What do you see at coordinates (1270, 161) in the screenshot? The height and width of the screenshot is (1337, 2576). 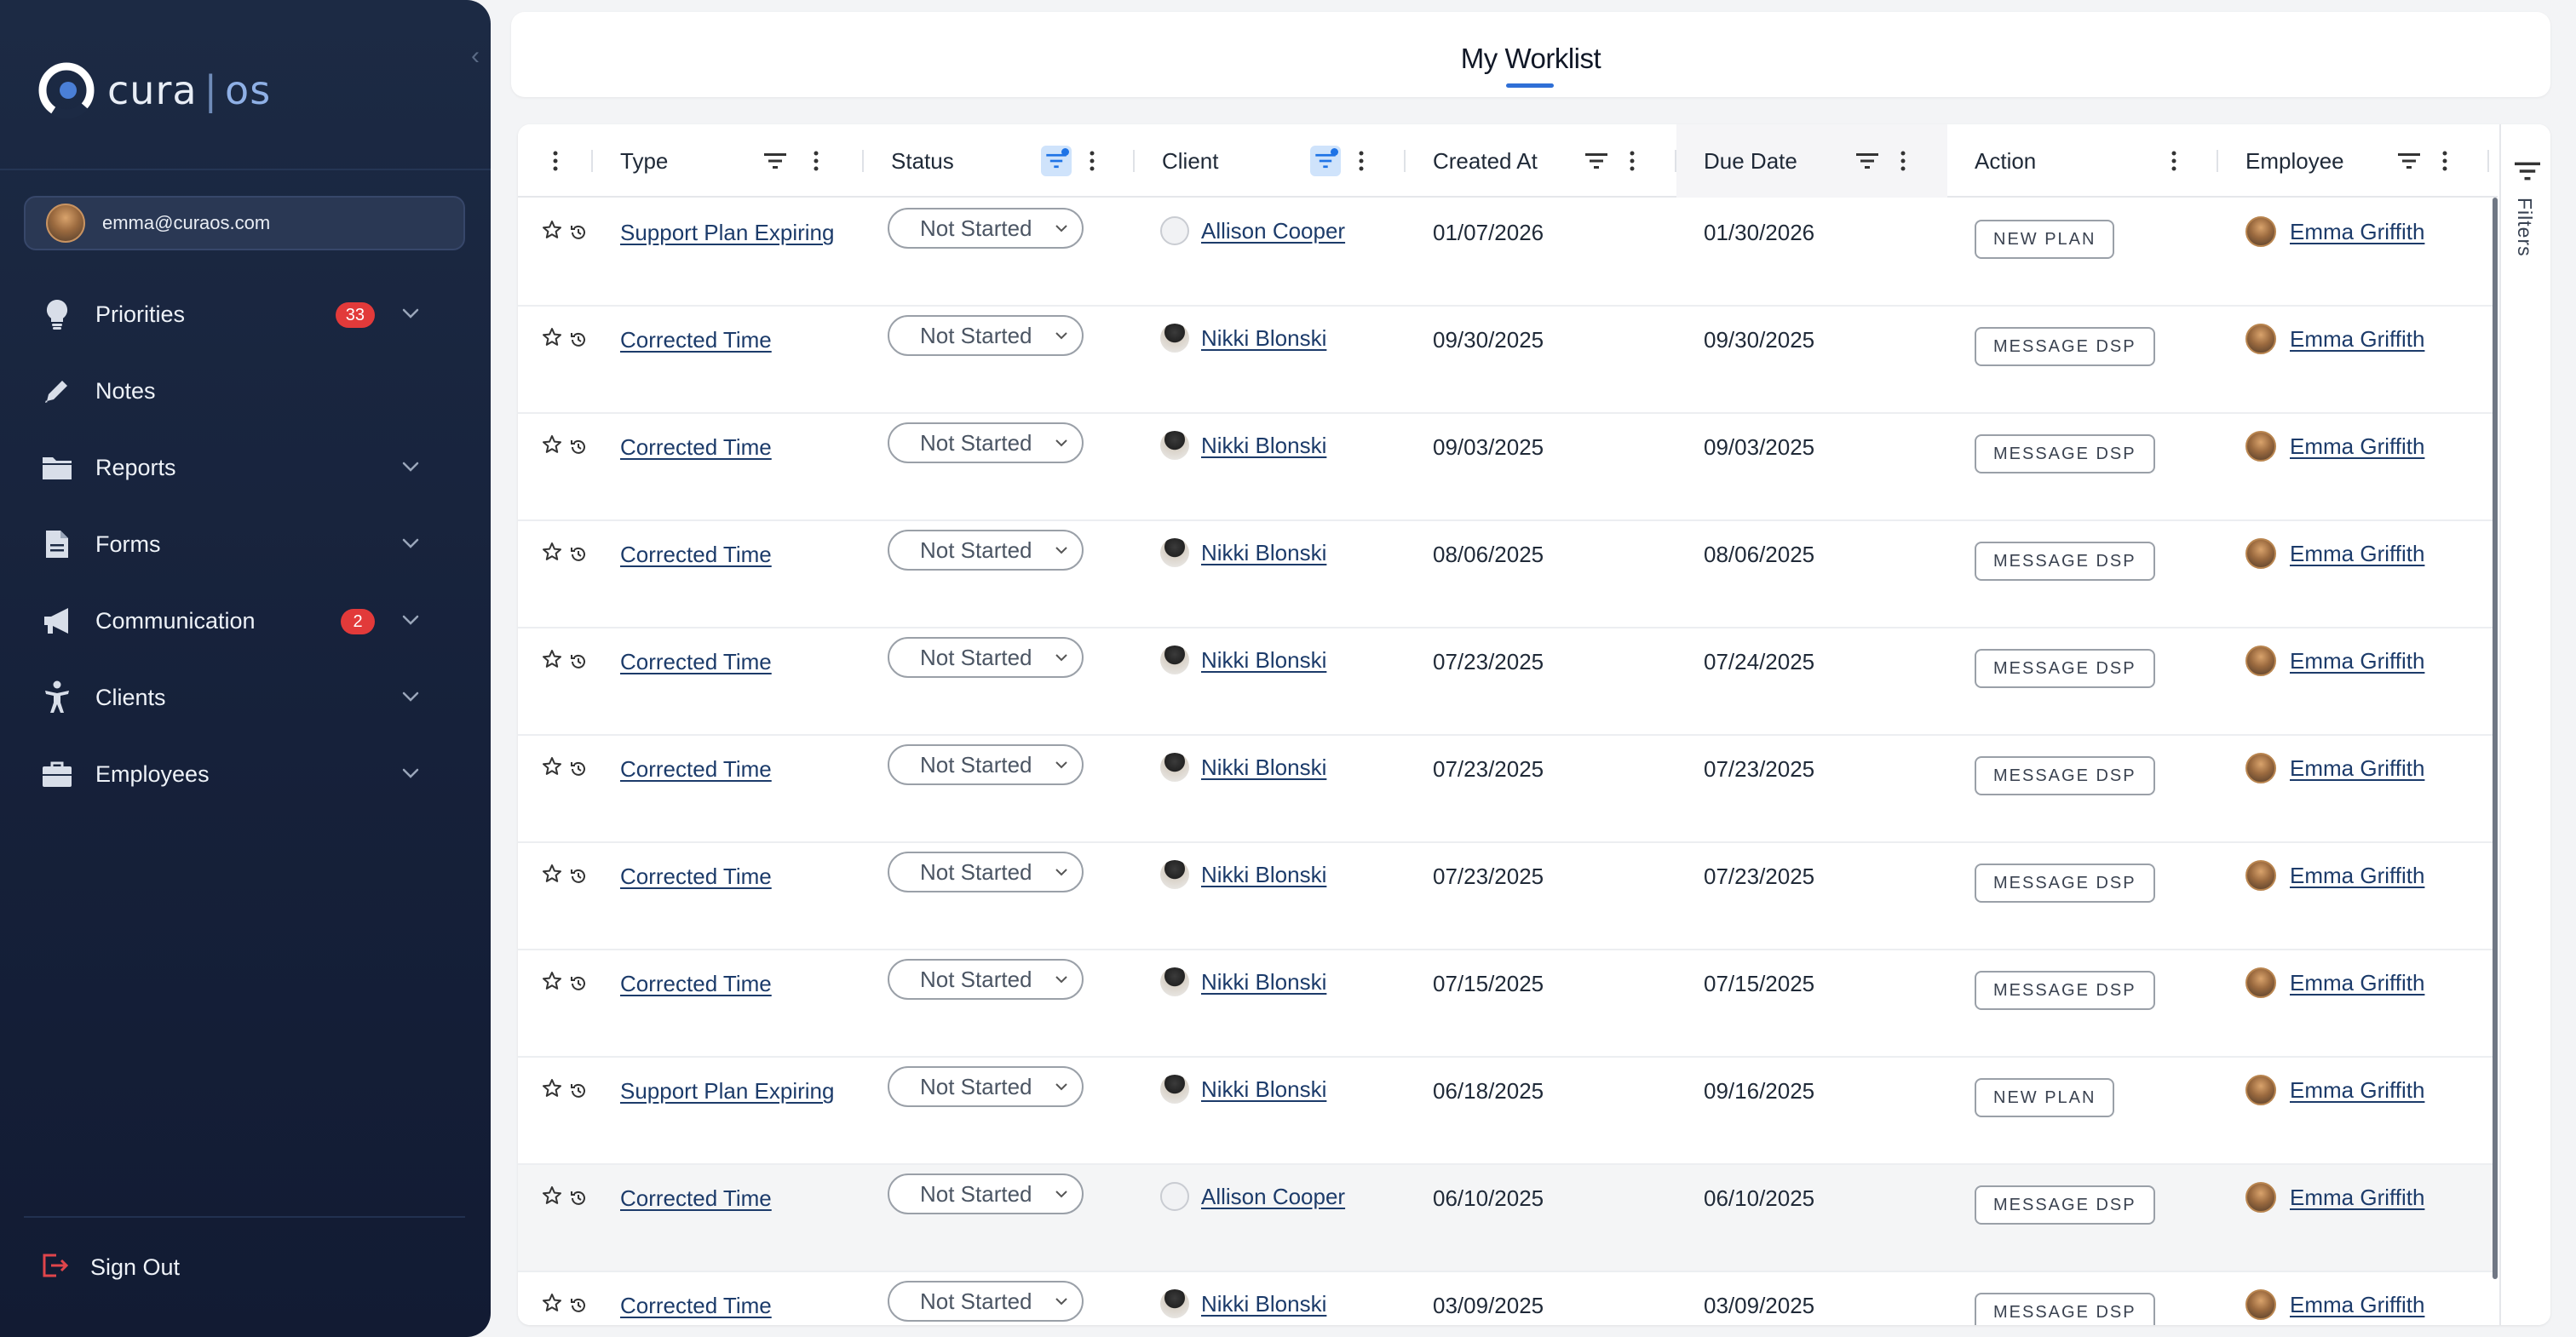 I see `column-header-client: Client` at bounding box center [1270, 161].